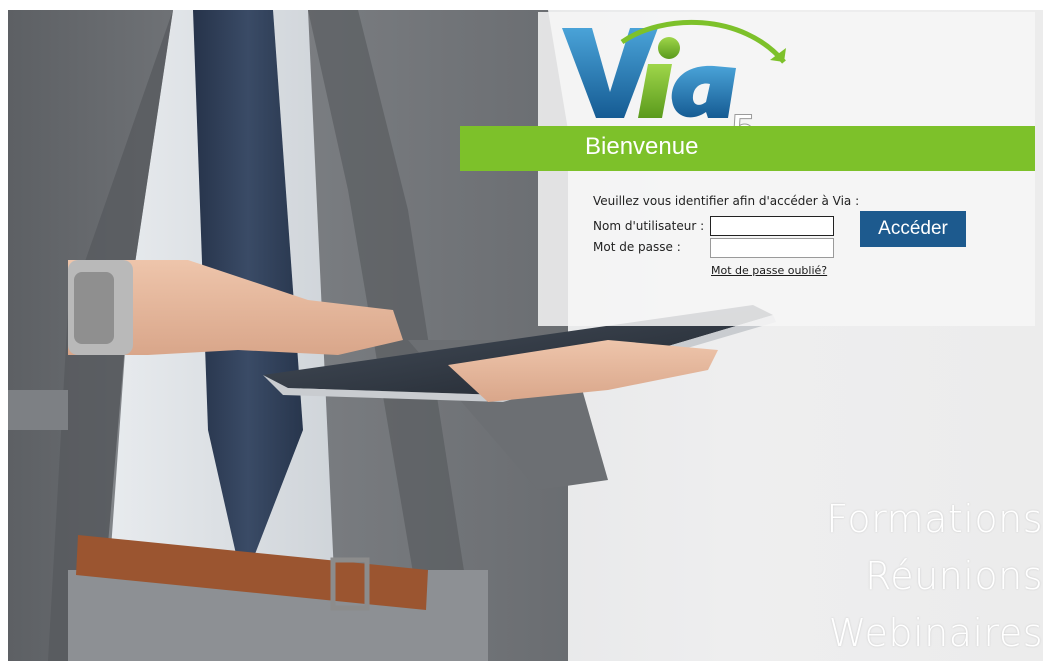 The width and height of the screenshot is (1043, 661). What do you see at coordinates (649, 226) in the screenshot?
I see `username-label: Nom d'utilisateur :` at bounding box center [649, 226].